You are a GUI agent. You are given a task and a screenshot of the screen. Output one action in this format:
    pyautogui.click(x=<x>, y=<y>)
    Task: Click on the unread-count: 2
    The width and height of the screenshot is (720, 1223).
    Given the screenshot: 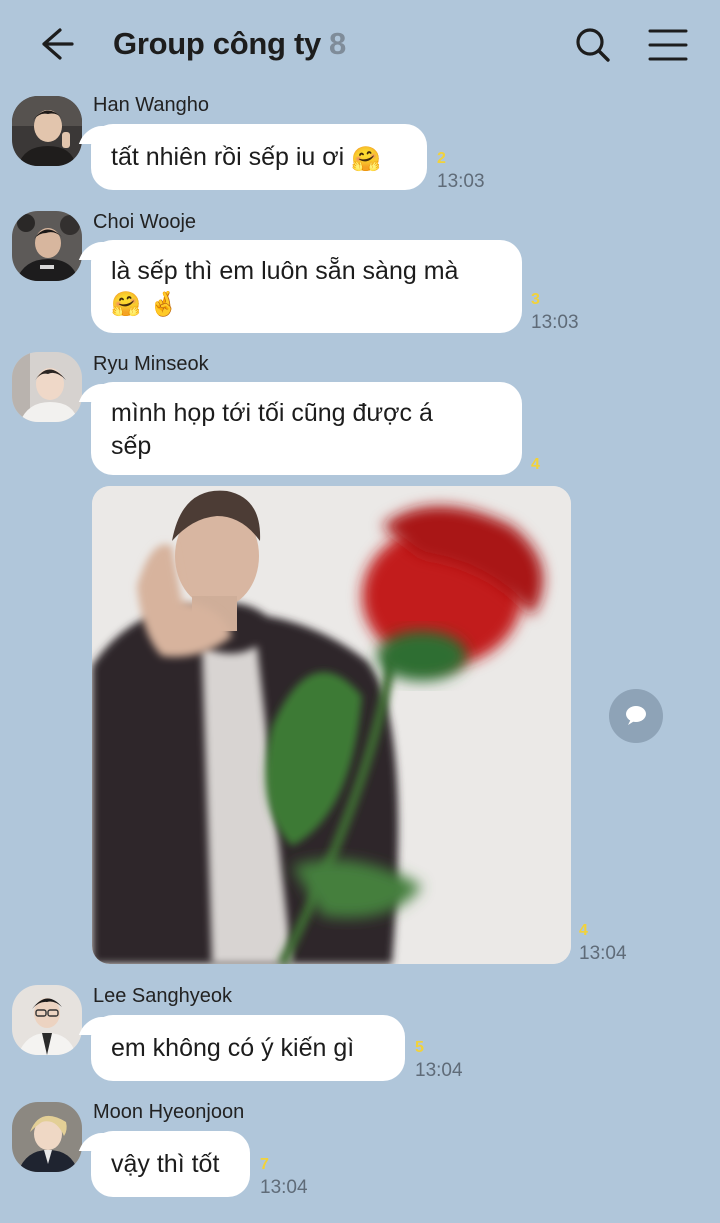 What is the action you would take?
    pyautogui.click(x=441, y=158)
    